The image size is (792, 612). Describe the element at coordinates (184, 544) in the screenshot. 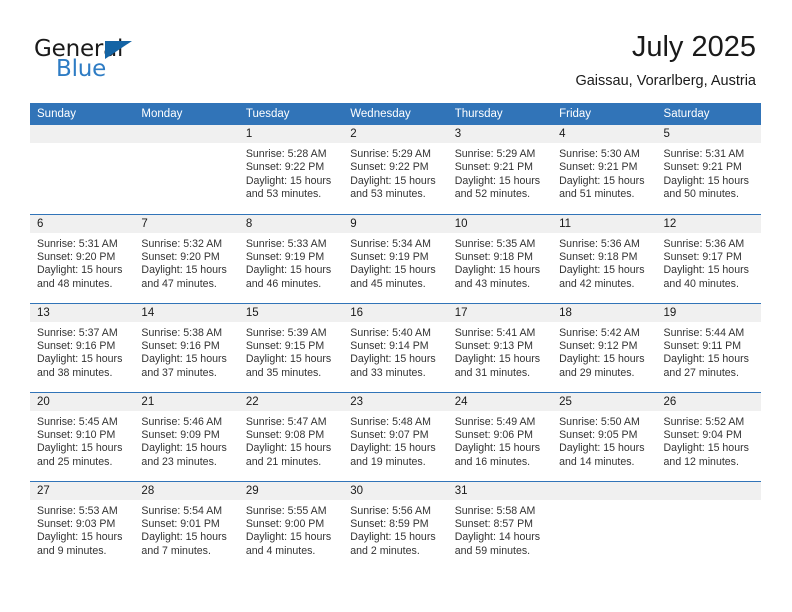

I see `daylight-text: Daylight: 15 hours and 7 minutes.` at that location.